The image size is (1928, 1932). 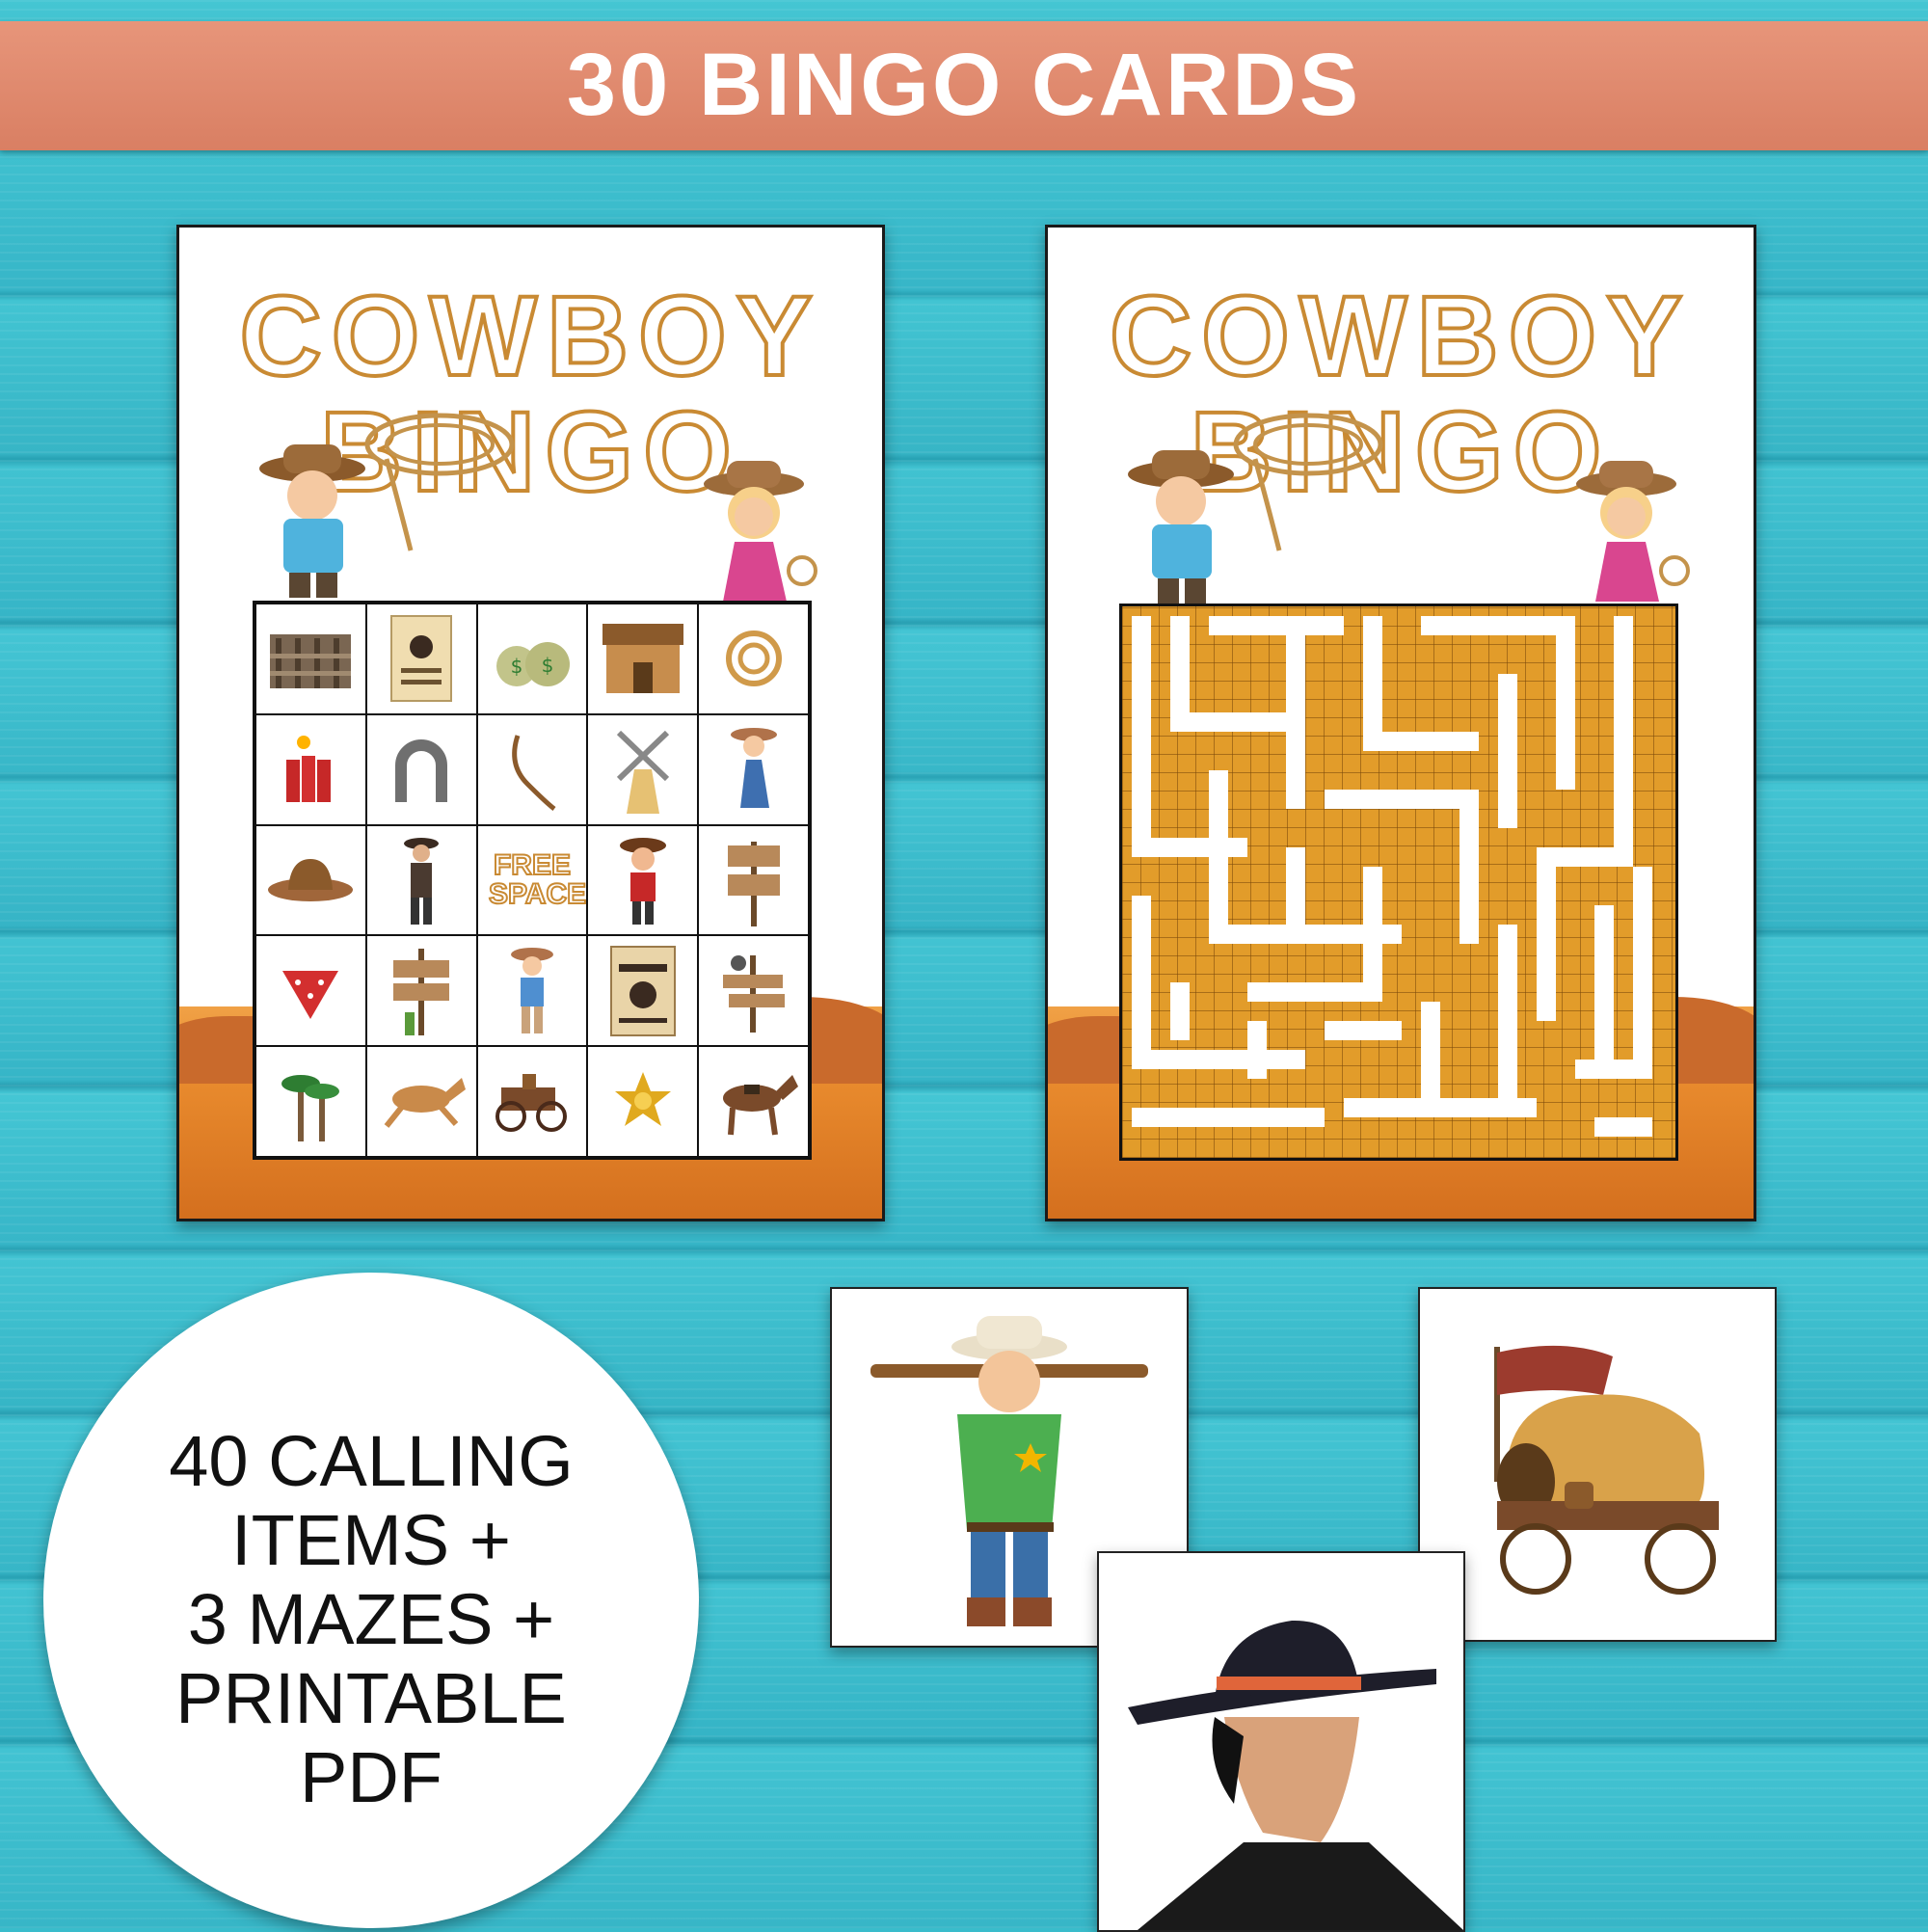 What do you see at coordinates (1606, 1470) in the screenshot?
I see `covered-wagon-icon` at bounding box center [1606, 1470].